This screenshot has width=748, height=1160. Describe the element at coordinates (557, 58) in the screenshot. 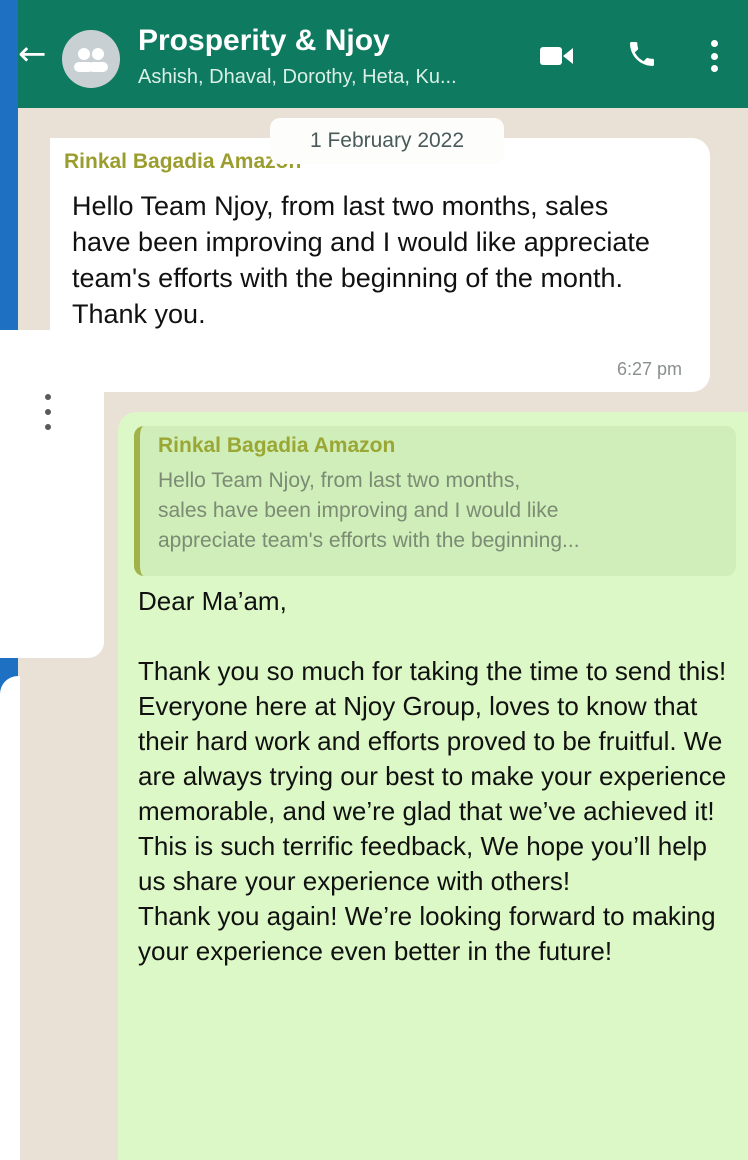

I see `video-camera-icon` at that location.